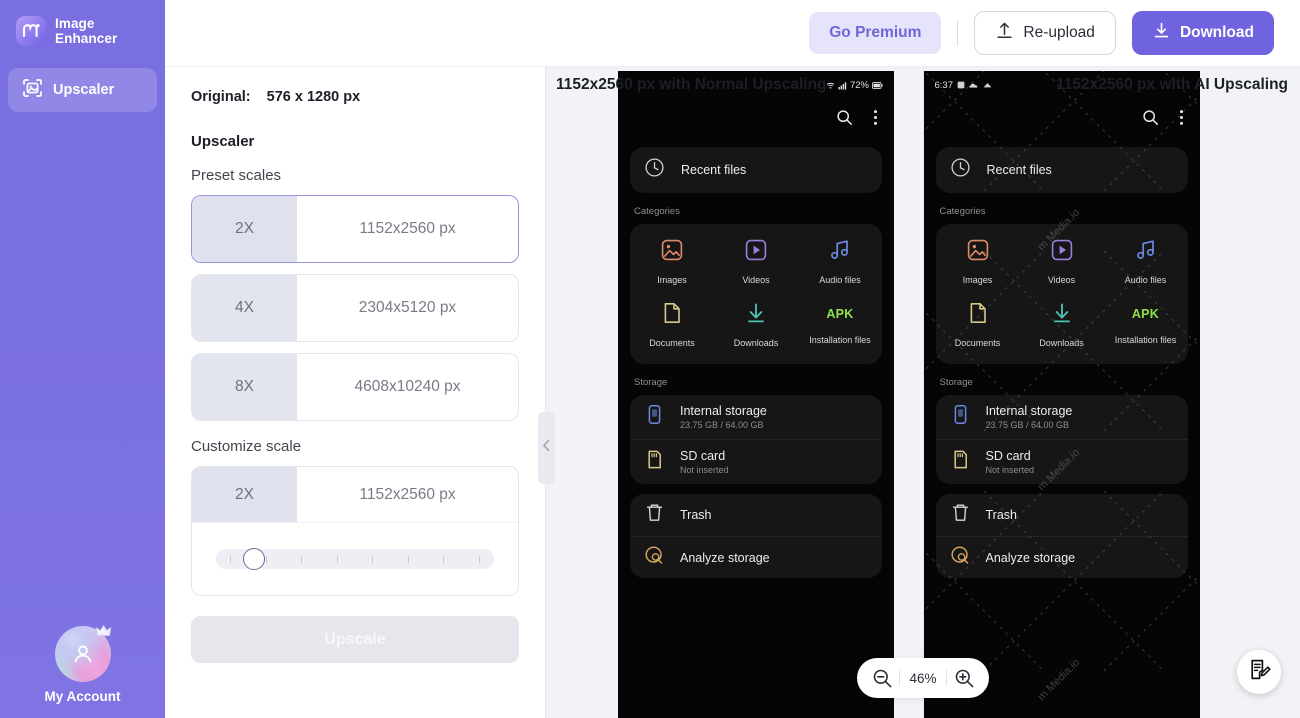 The width and height of the screenshot is (1300, 718). What do you see at coordinates (882, 678) in the screenshot?
I see `zoom-out-icon` at bounding box center [882, 678].